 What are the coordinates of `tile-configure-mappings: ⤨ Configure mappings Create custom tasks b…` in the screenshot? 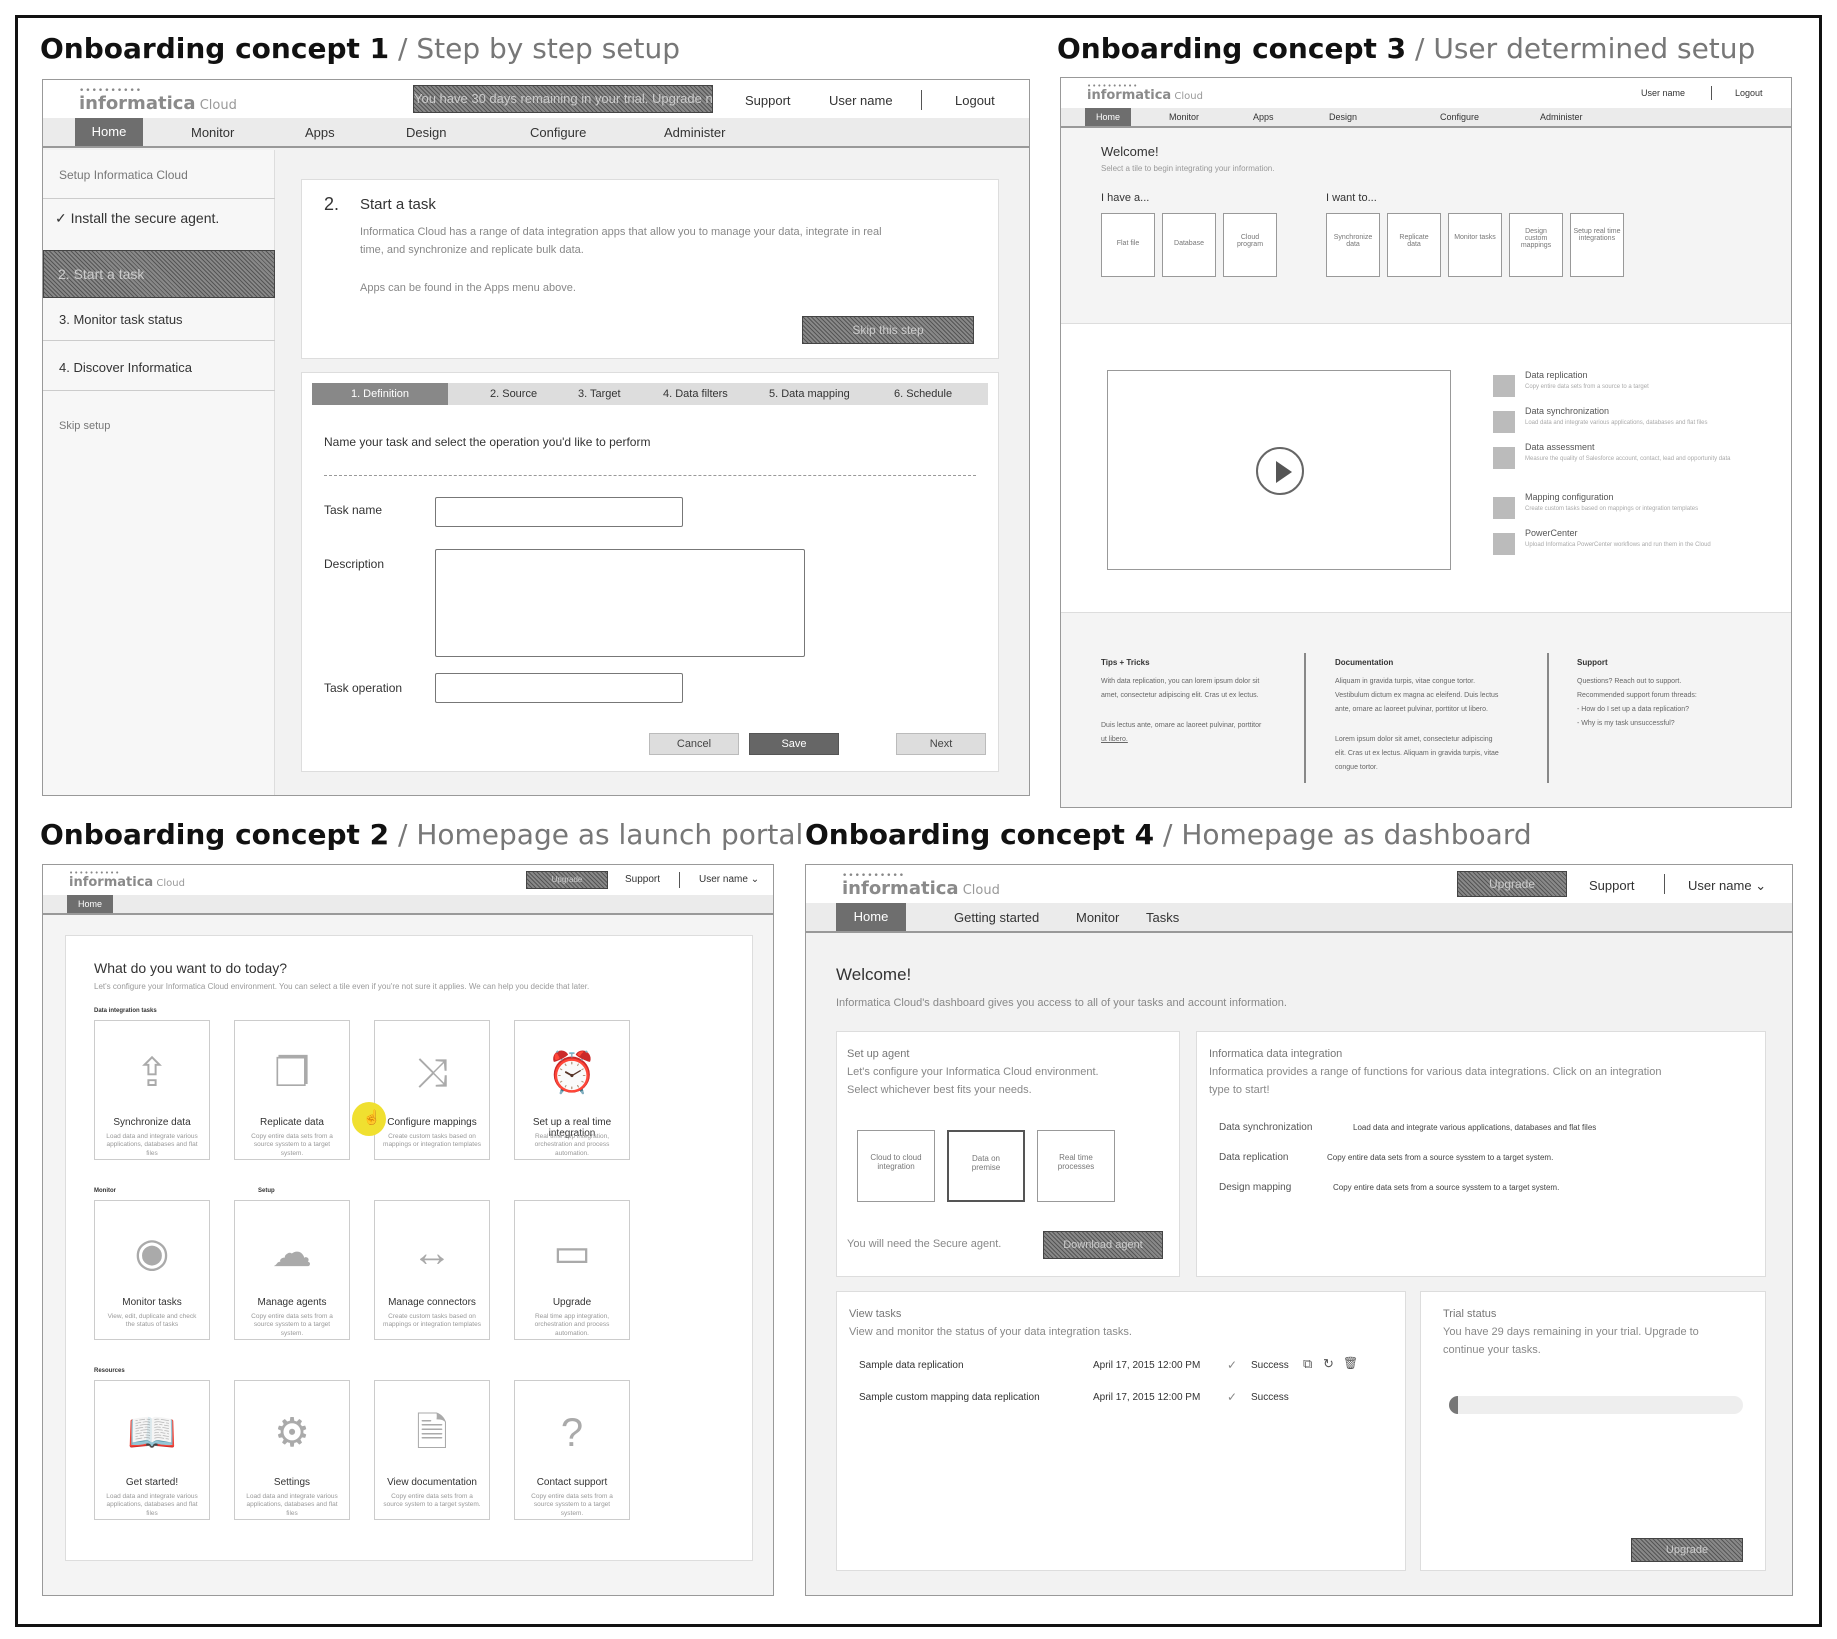 It's located at (432, 1090).